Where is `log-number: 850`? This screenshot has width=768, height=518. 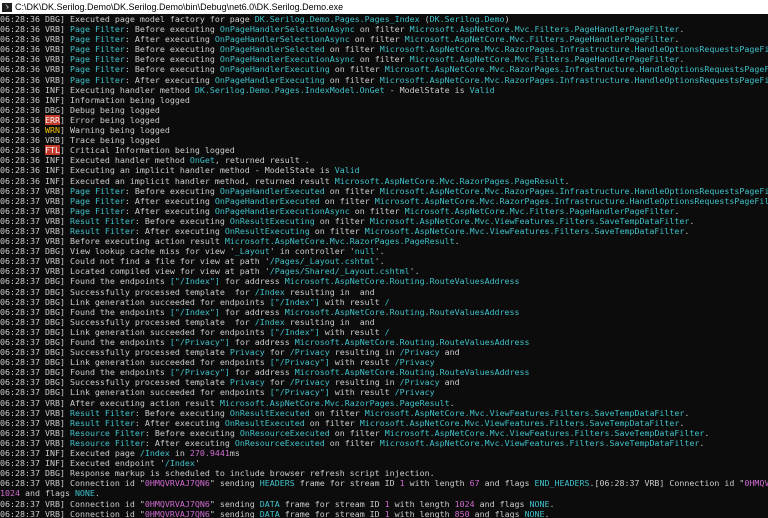 log-number: 850 is located at coordinates (462, 513).